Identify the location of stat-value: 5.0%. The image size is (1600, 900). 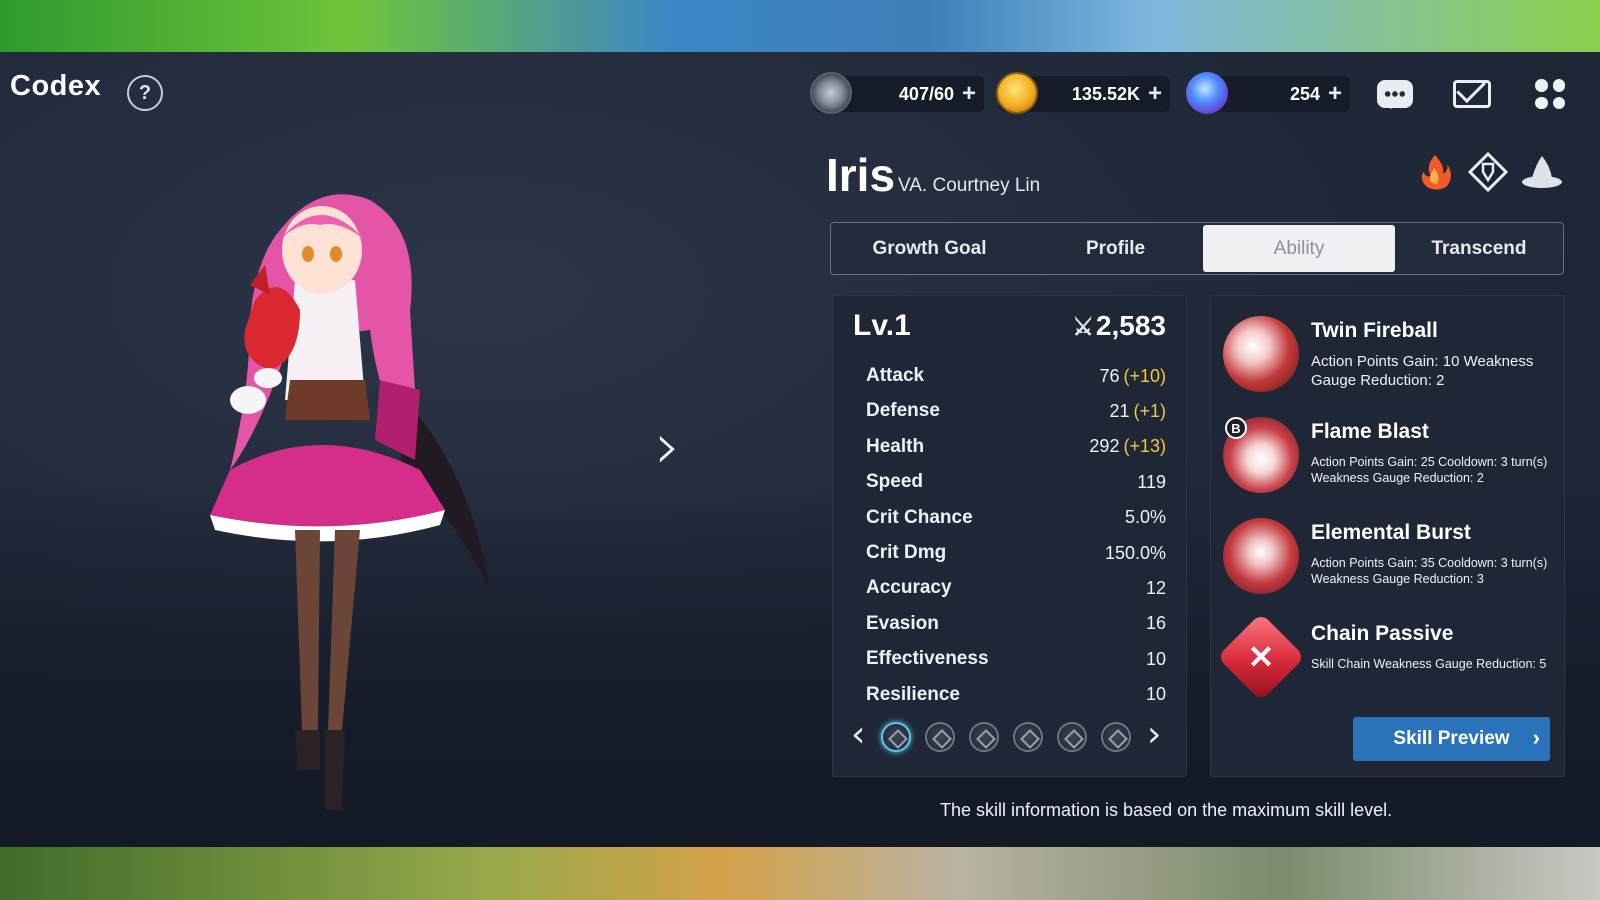
(1145, 517).